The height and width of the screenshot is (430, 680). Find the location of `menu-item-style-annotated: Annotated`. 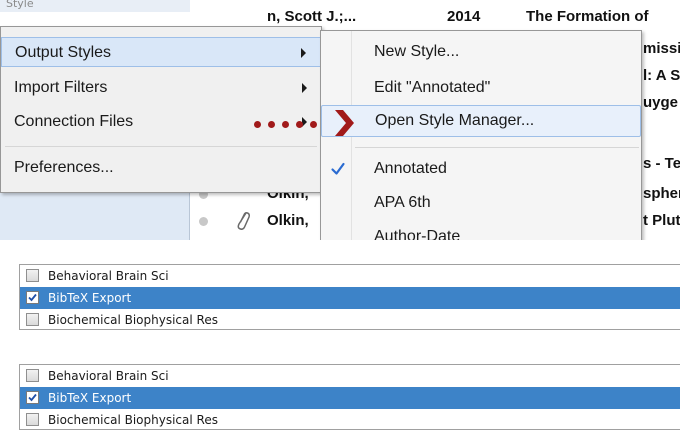

menu-item-style-annotated: Annotated is located at coordinates (481, 169).